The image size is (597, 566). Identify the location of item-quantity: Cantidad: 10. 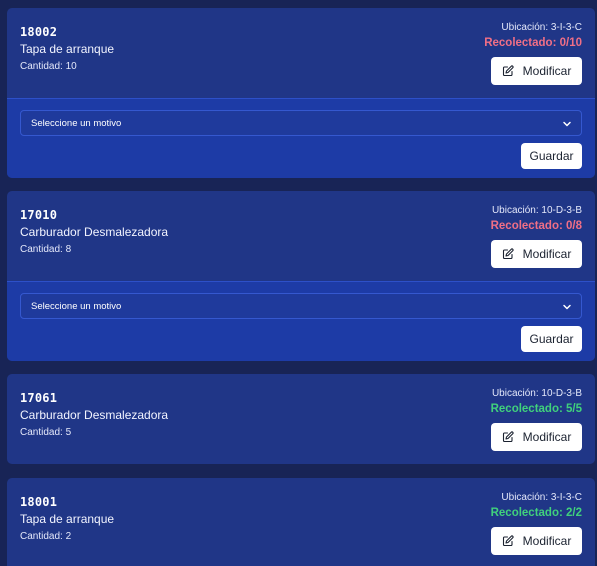
(48, 66).